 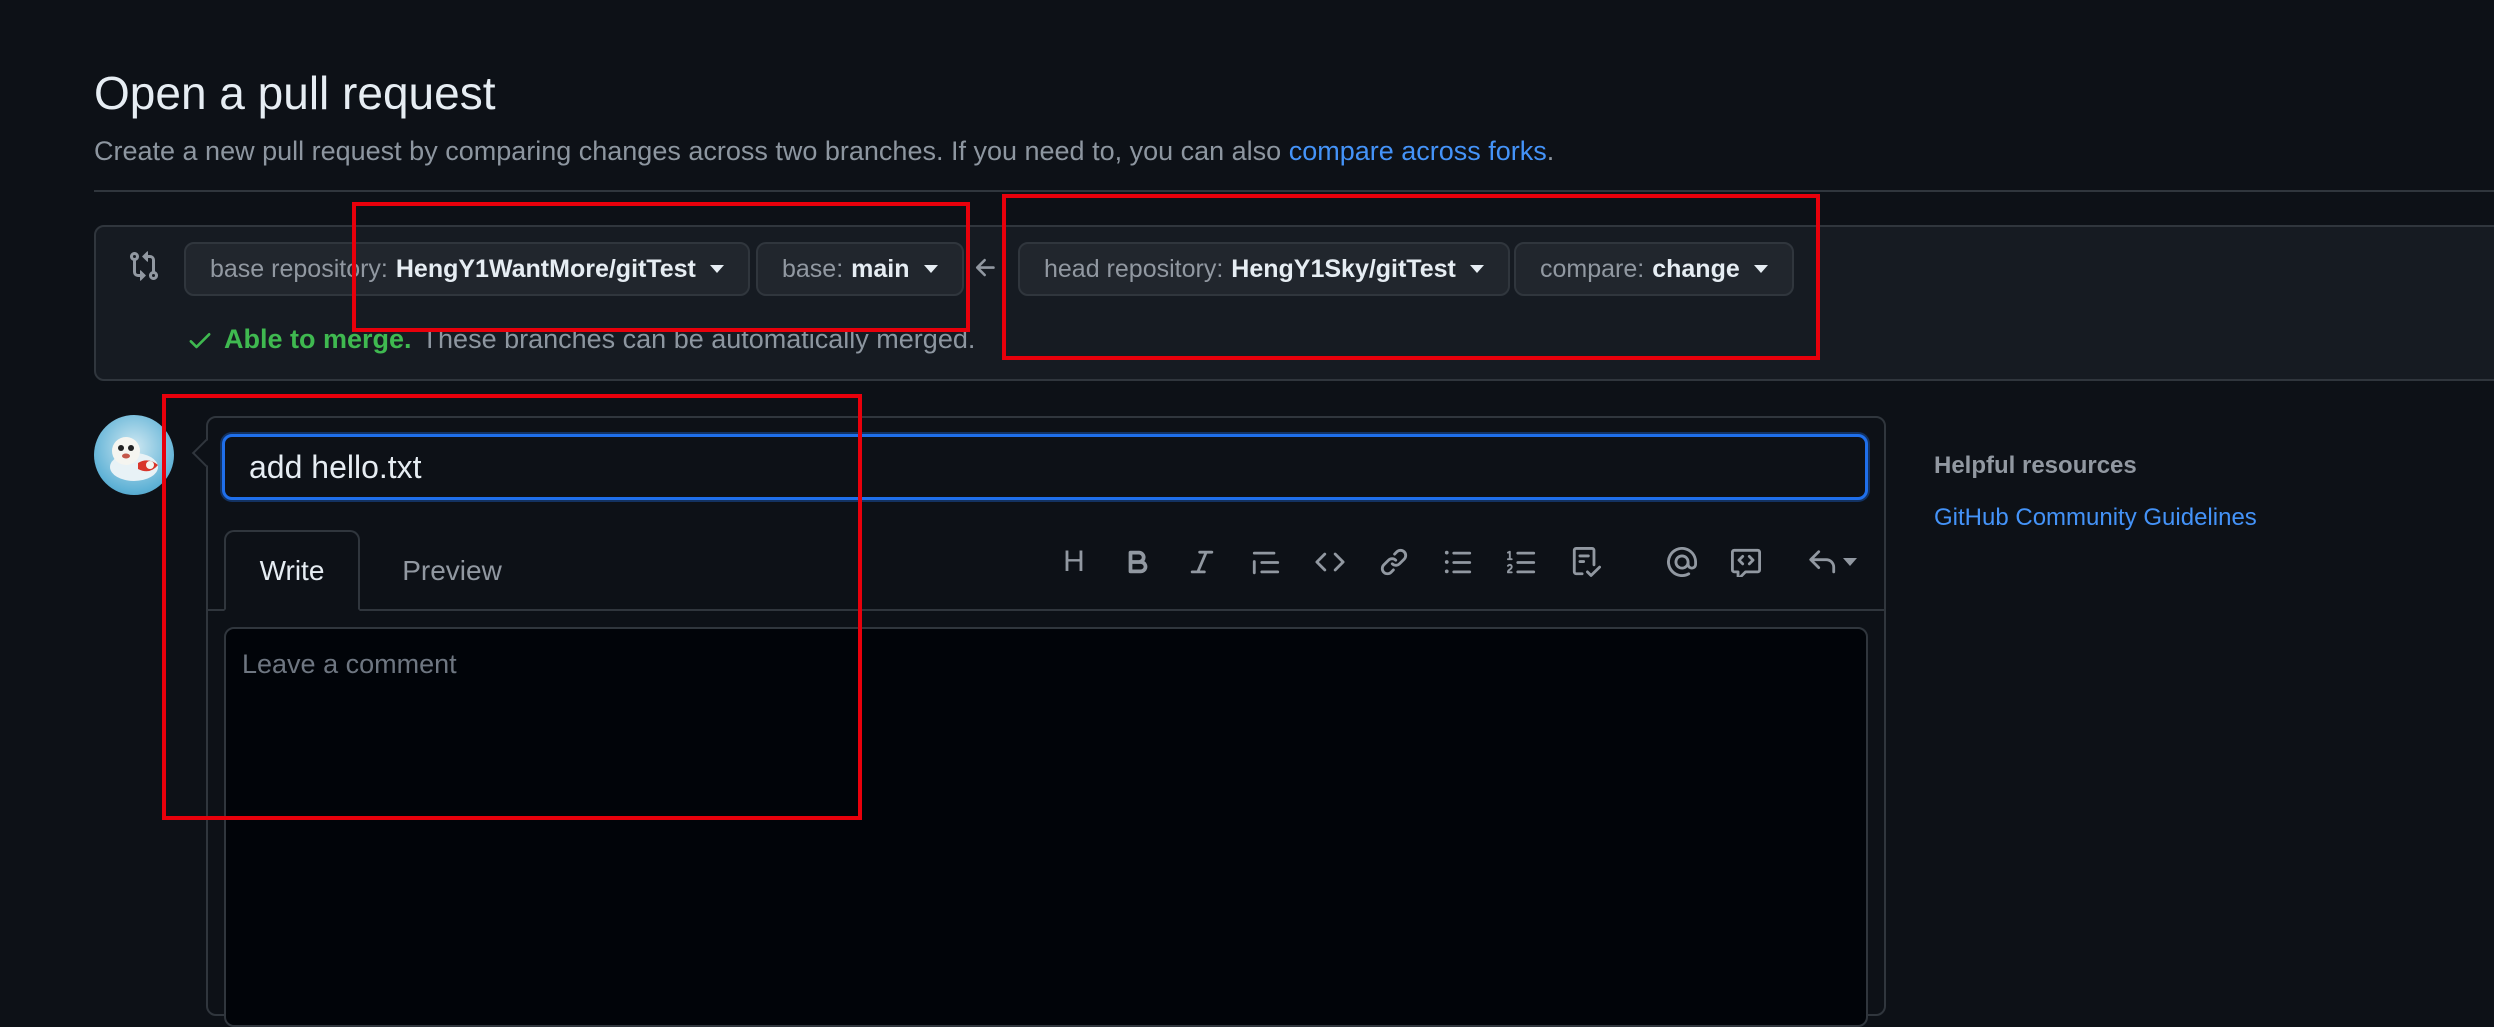 What do you see at coordinates (144, 266) in the screenshot?
I see `git-compare-icon` at bounding box center [144, 266].